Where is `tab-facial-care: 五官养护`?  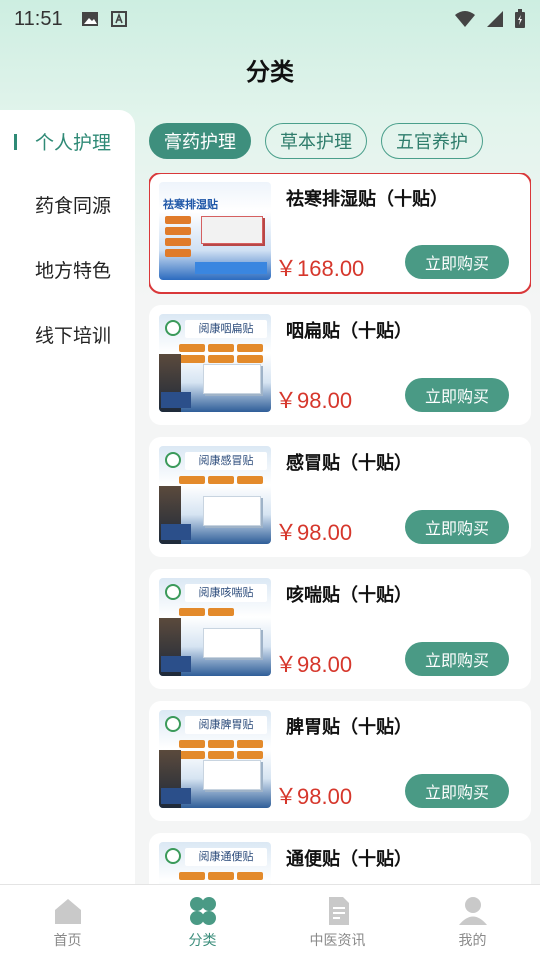 tab-facial-care: 五官养护 is located at coordinates (432, 141).